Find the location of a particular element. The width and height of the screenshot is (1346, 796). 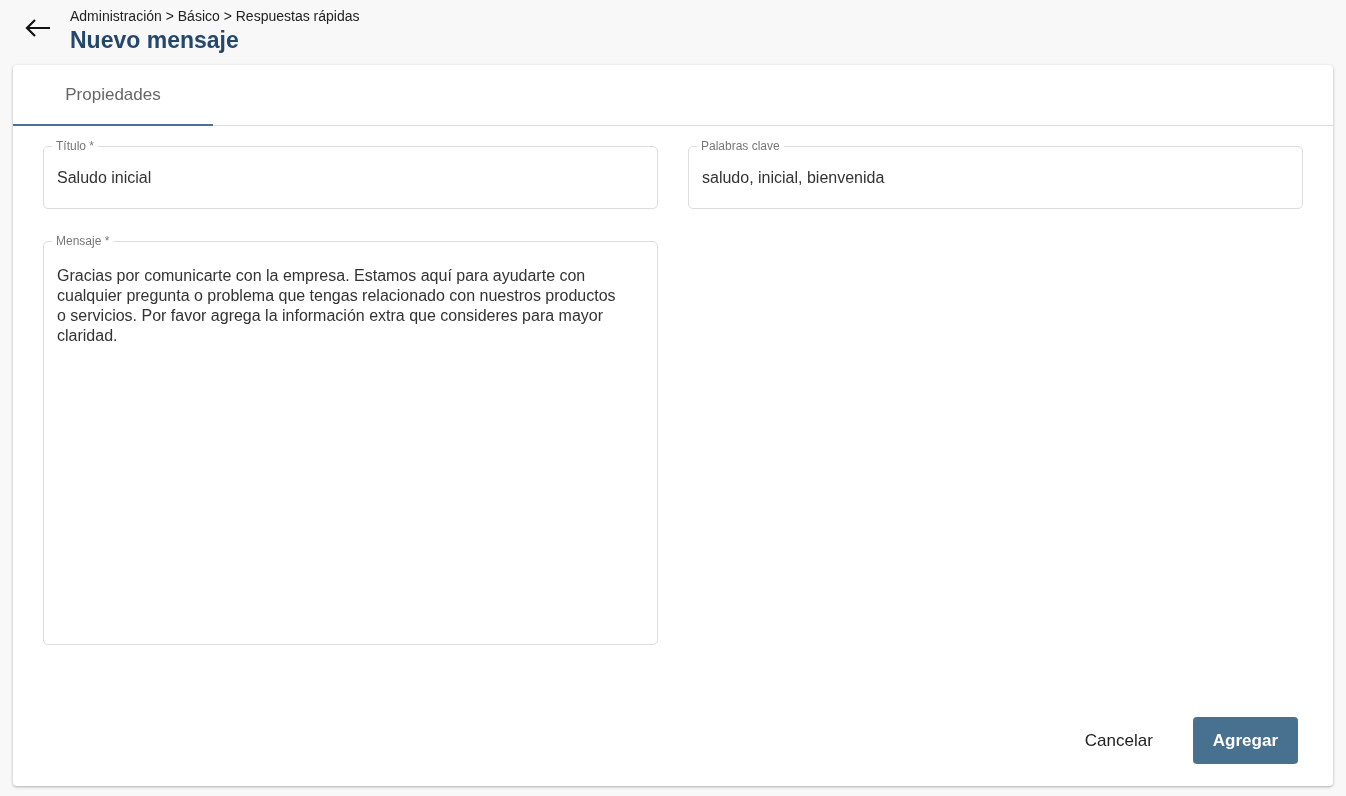

back-button is located at coordinates (38, 28).